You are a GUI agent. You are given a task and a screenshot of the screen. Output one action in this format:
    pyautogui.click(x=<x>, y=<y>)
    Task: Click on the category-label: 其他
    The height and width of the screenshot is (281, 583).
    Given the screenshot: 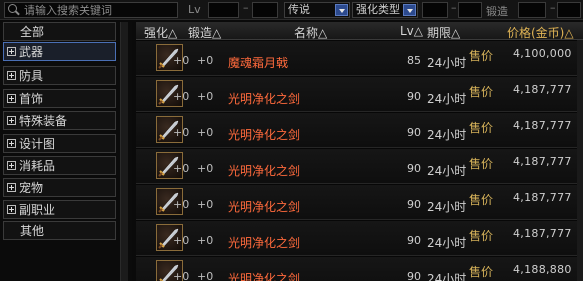 What is the action you would take?
    pyautogui.click(x=32, y=231)
    